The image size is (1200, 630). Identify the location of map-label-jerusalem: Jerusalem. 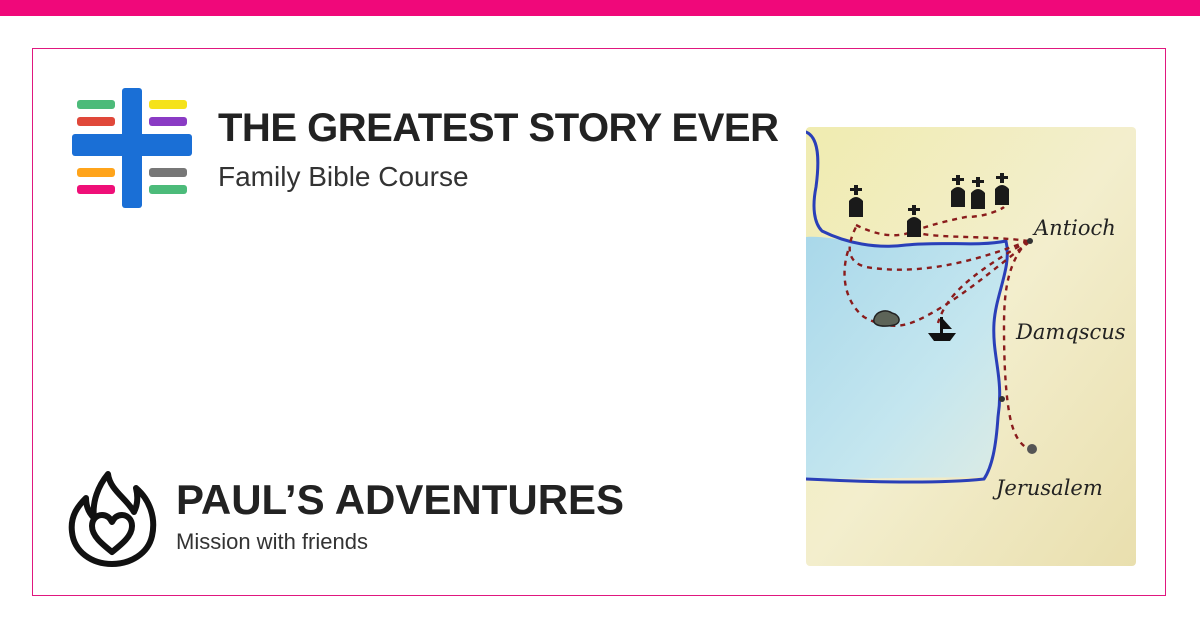
(1047, 488).